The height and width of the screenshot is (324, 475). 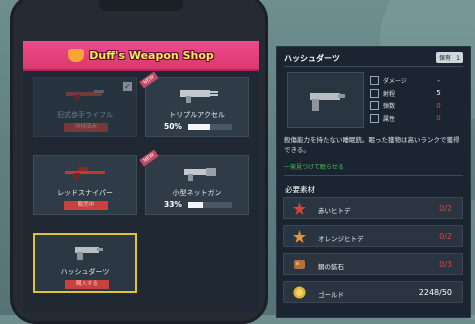 What do you see at coordinates (299, 292) in the screenshot?
I see `gold-coin-icon` at bounding box center [299, 292].